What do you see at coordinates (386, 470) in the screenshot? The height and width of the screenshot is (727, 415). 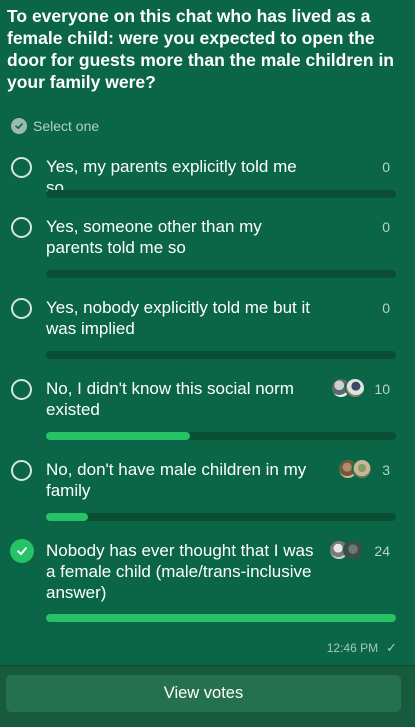 I see `vote-count: 3` at bounding box center [386, 470].